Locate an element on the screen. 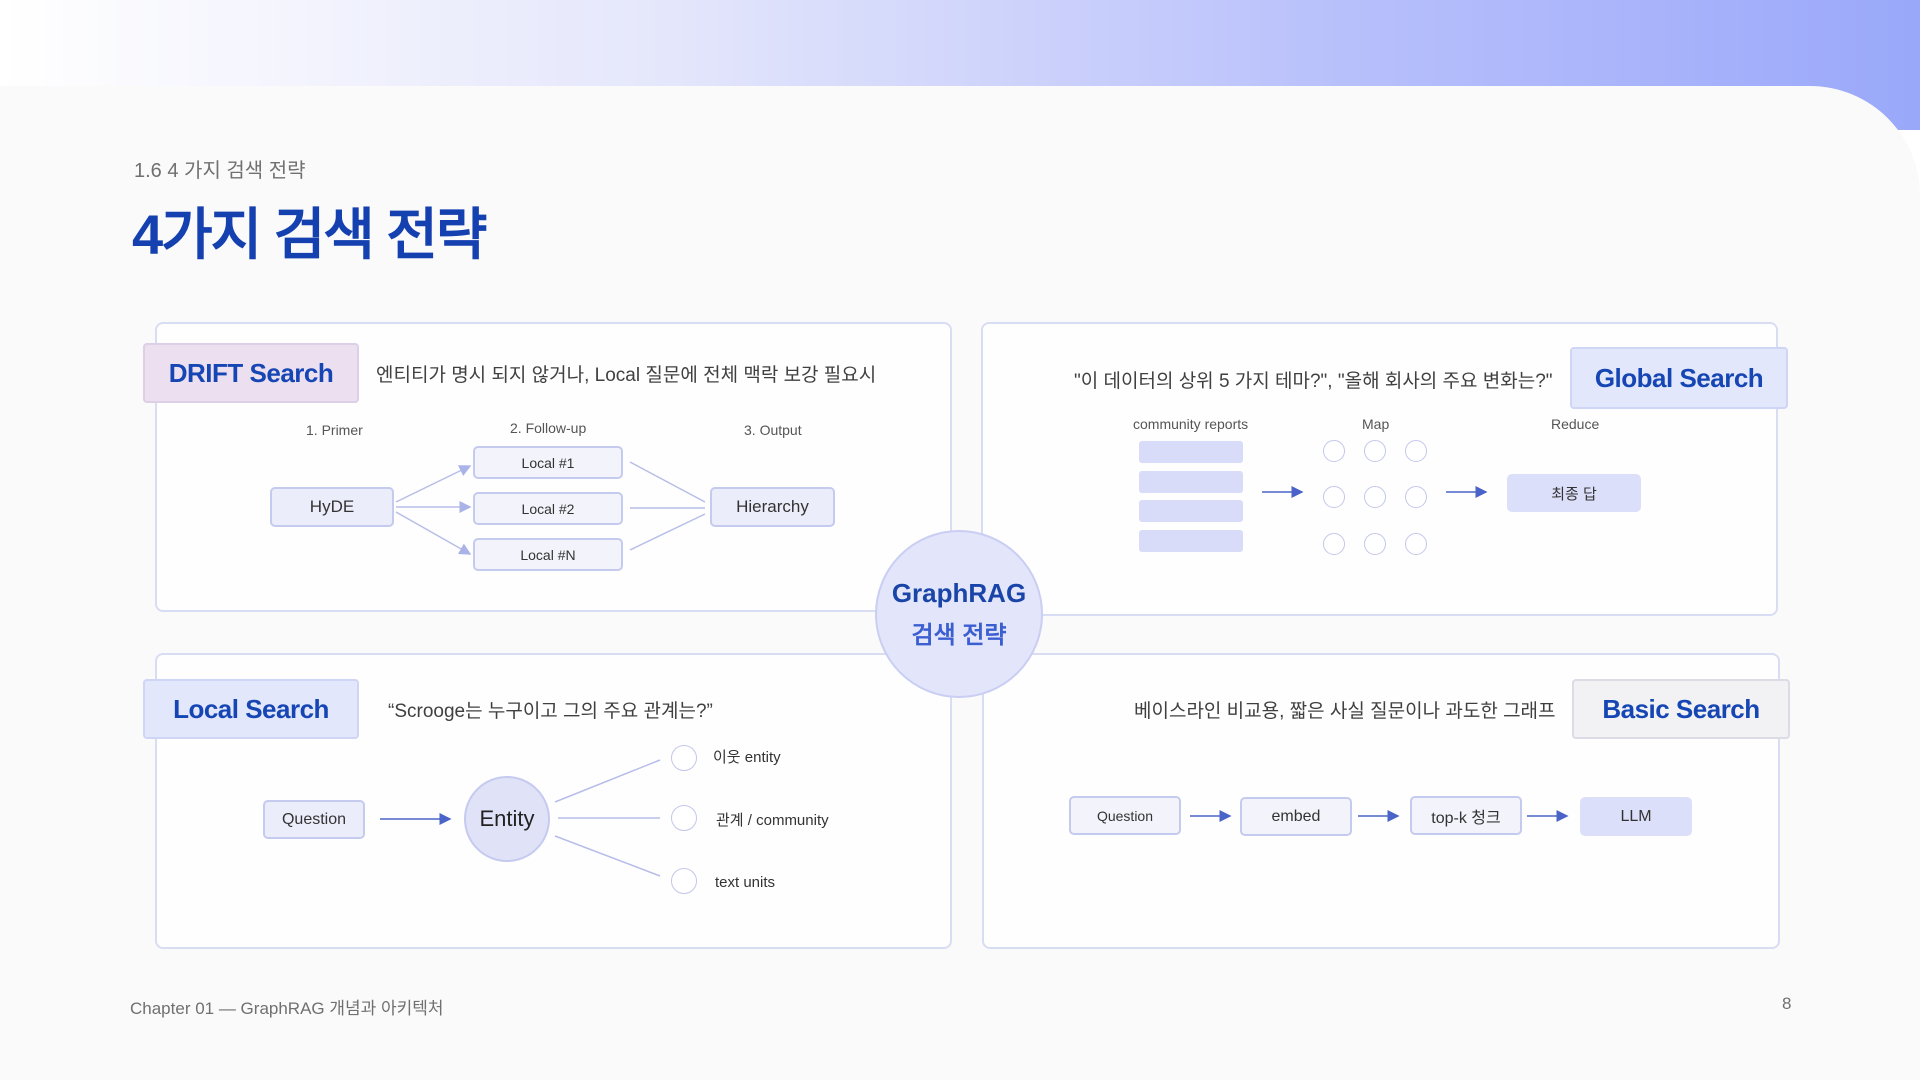 The height and width of the screenshot is (1080, 1920). hierarchy-node: Hierarchy is located at coordinates (772, 507).